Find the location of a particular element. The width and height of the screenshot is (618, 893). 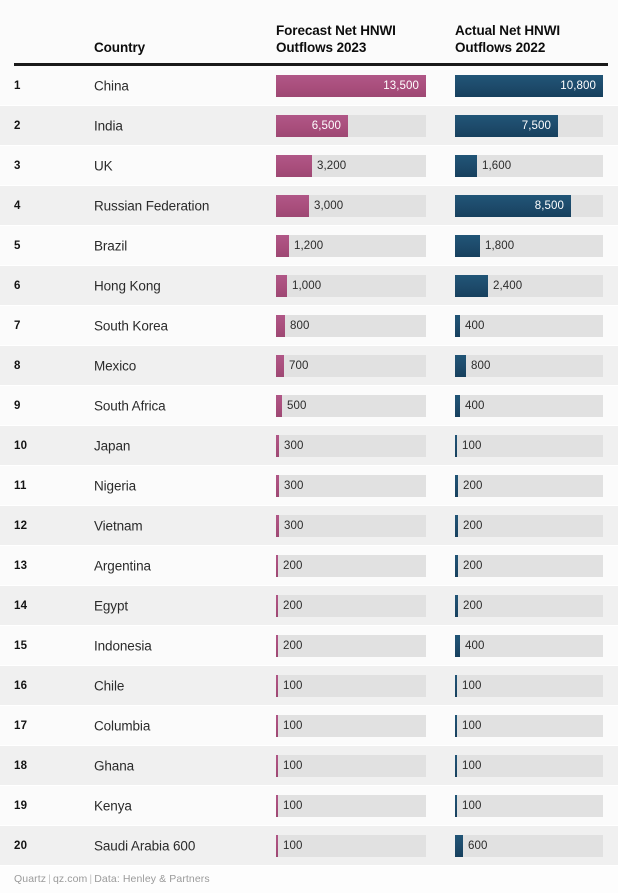

bar-value-label-actual: 200 is located at coordinates (473, 566).